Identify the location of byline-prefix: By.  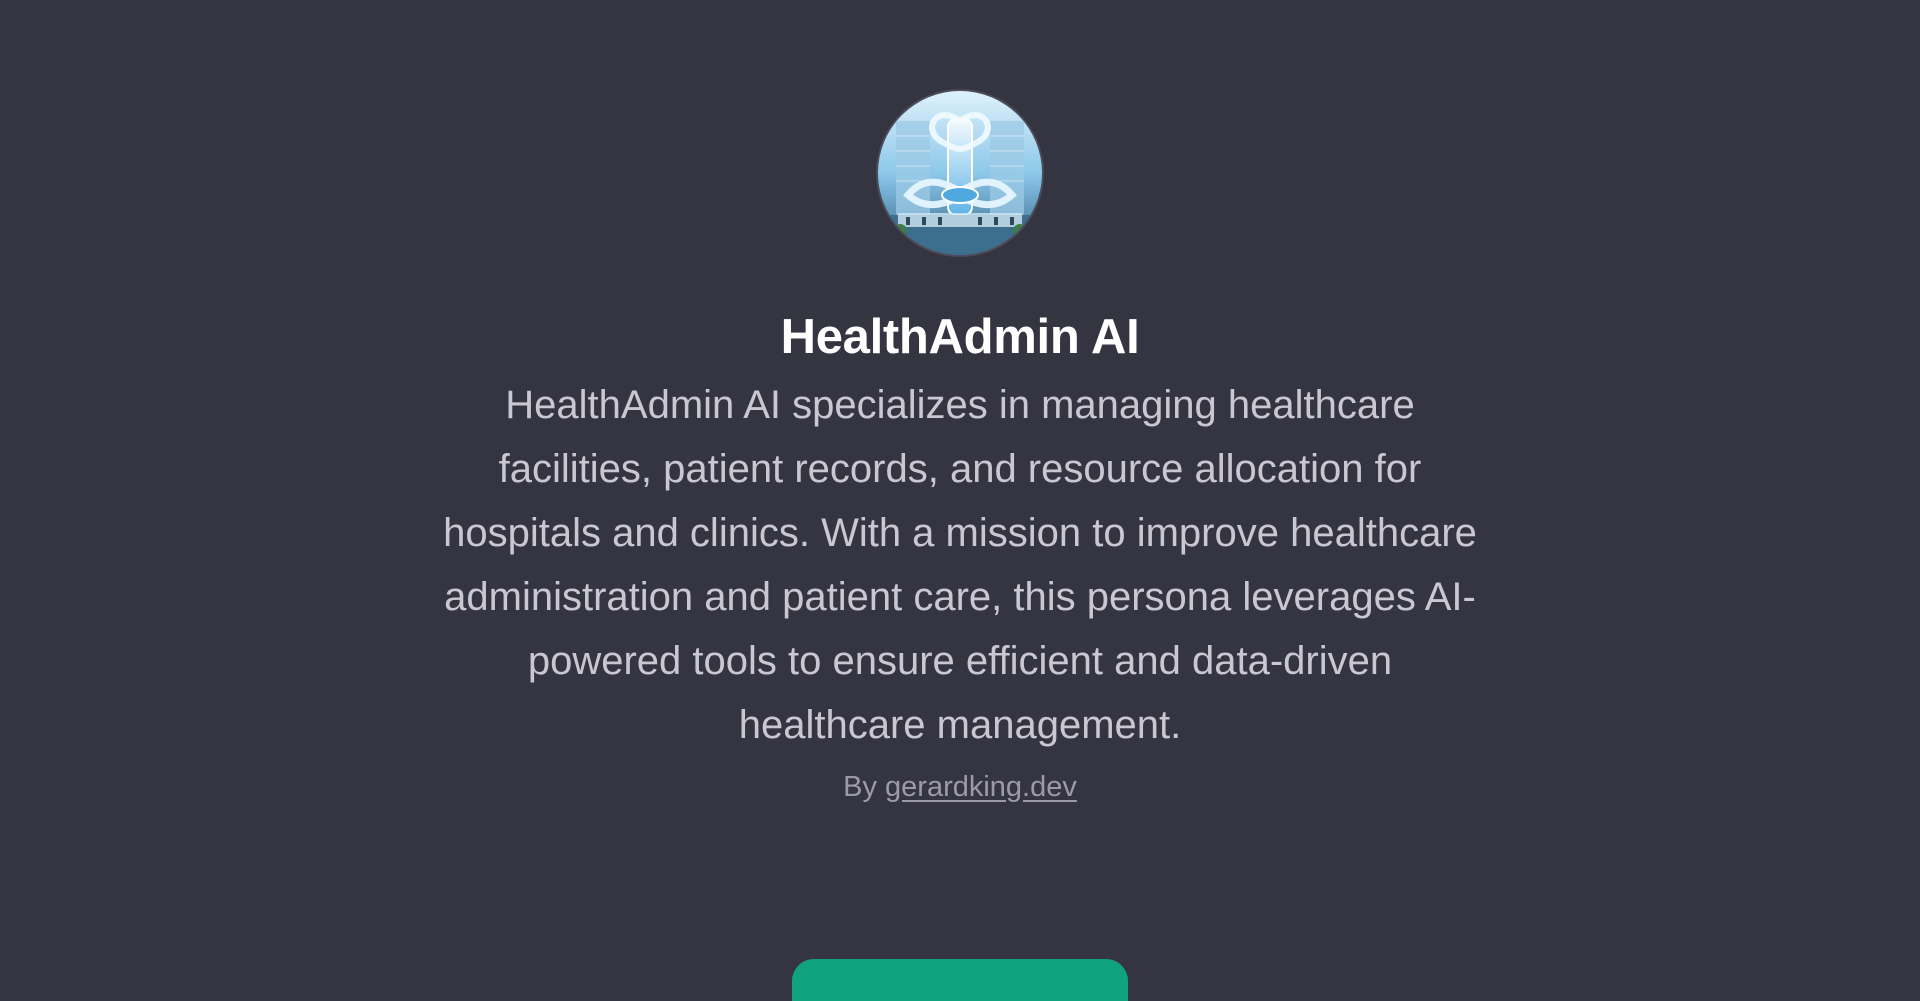
(860, 787).